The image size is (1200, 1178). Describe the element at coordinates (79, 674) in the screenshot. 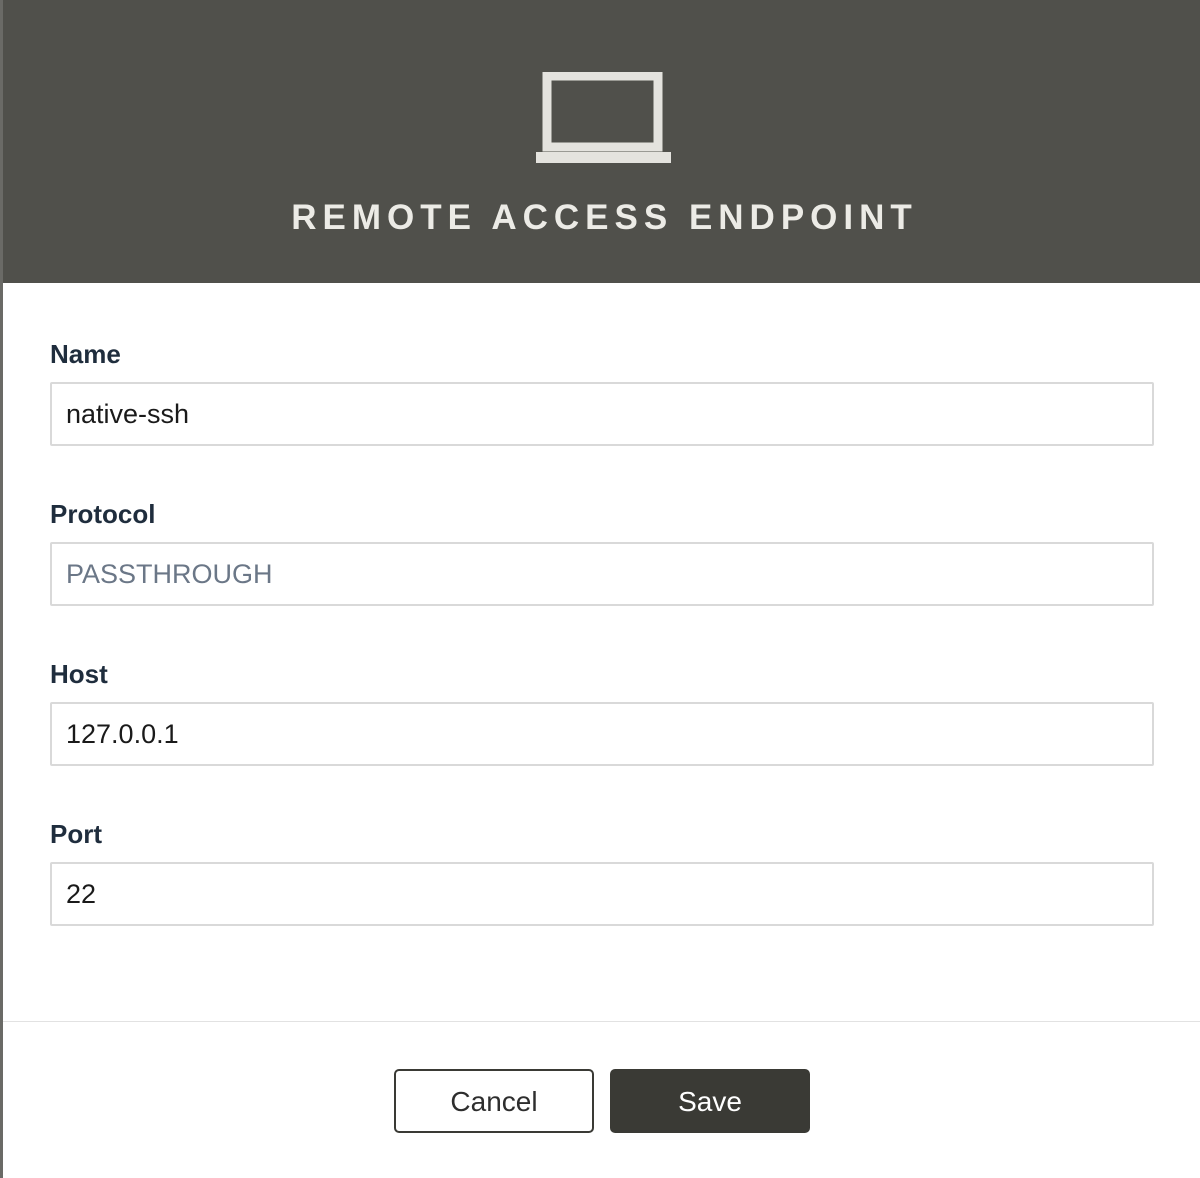

I see `host-label: Host` at that location.